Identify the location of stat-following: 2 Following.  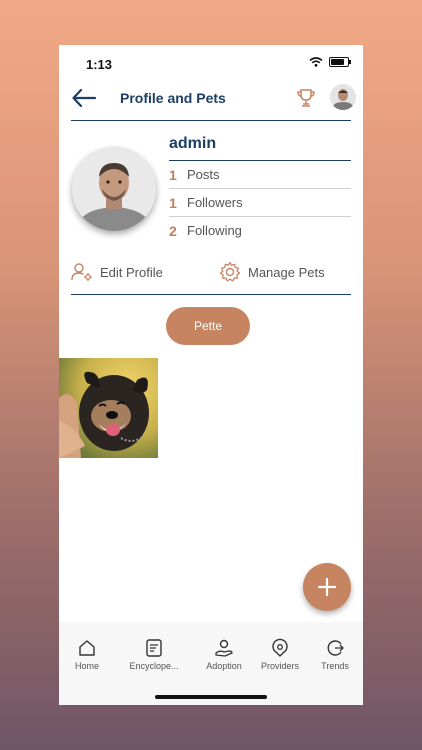
(260, 230).